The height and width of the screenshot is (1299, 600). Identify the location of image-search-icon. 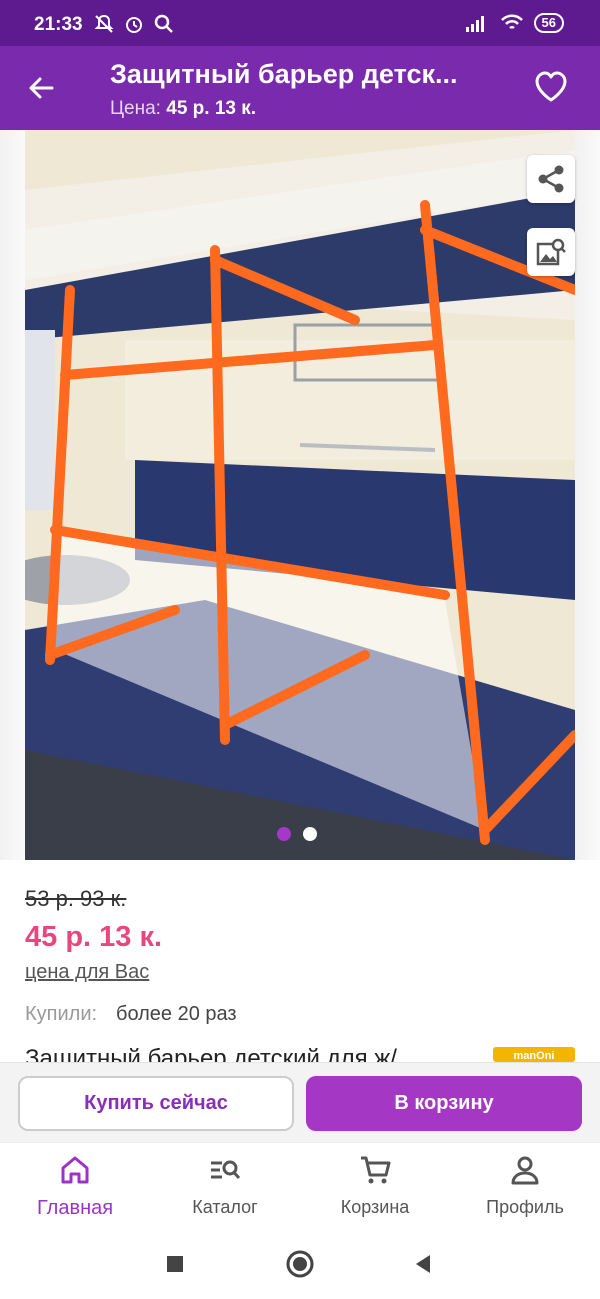
(551, 252).